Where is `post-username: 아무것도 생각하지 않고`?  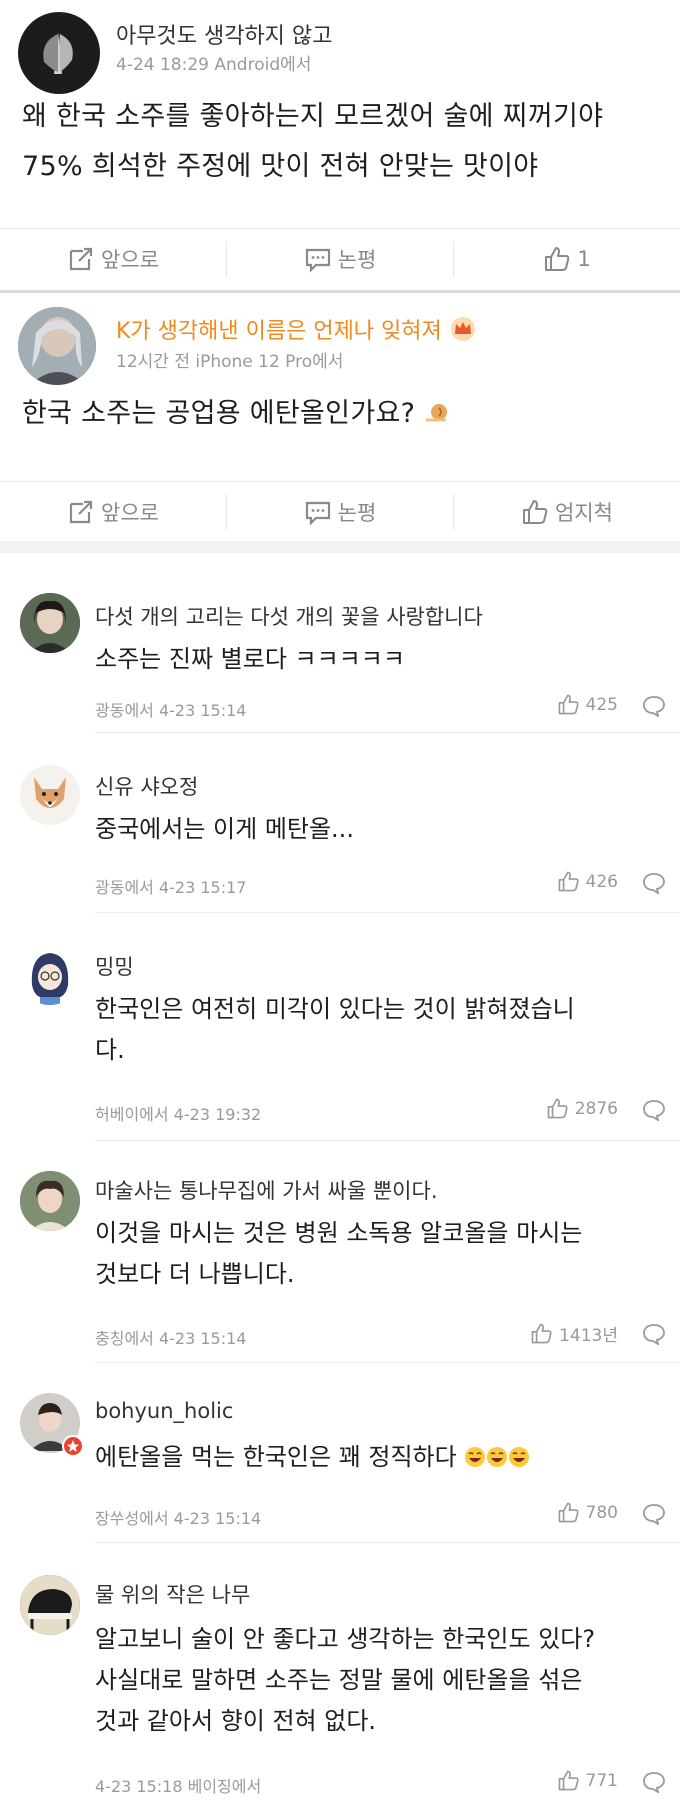 post-username: 아무것도 생각하지 않고 is located at coordinates (224, 34).